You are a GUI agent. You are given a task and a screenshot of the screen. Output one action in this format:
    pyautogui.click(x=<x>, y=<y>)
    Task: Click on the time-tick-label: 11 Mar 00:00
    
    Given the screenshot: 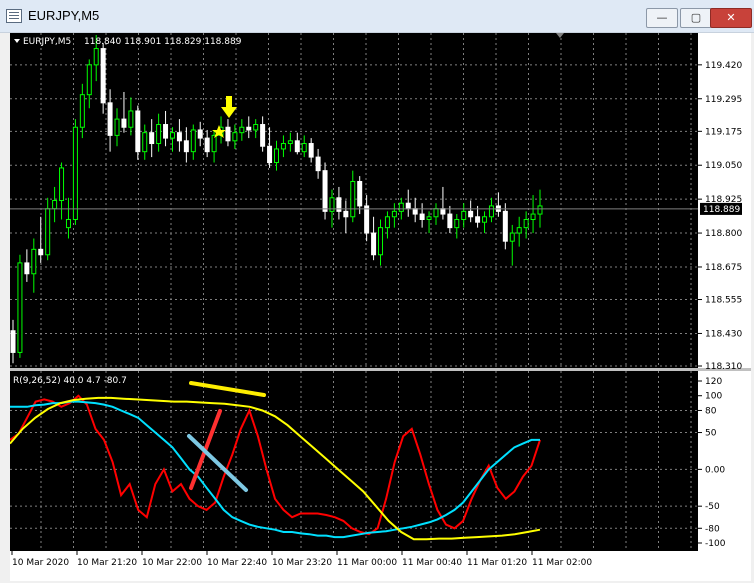 What is the action you would take?
    pyautogui.click(x=367, y=563)
    